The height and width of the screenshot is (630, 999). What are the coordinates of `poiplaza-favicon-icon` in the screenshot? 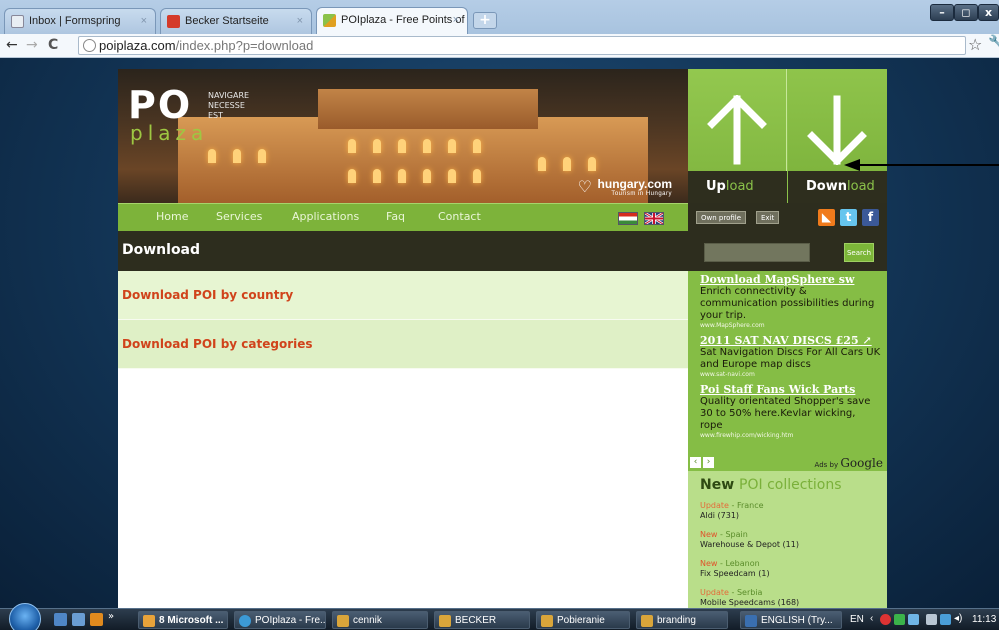 It's located at (329, 20).